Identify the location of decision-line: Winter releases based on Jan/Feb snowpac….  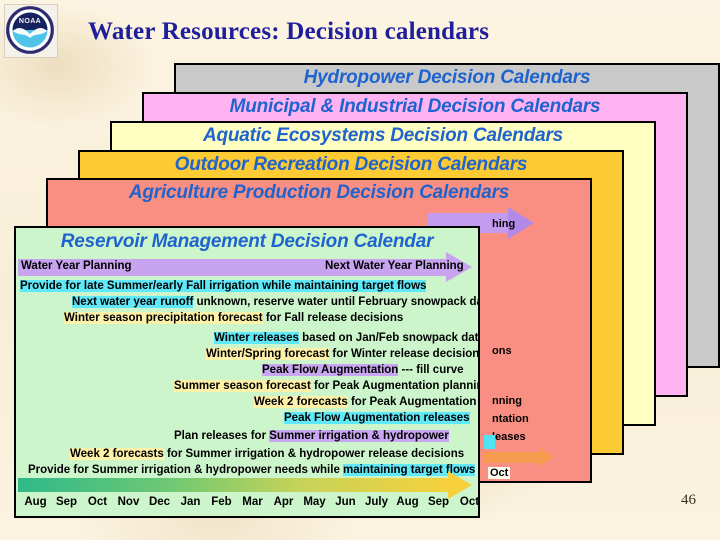
(347, 338).